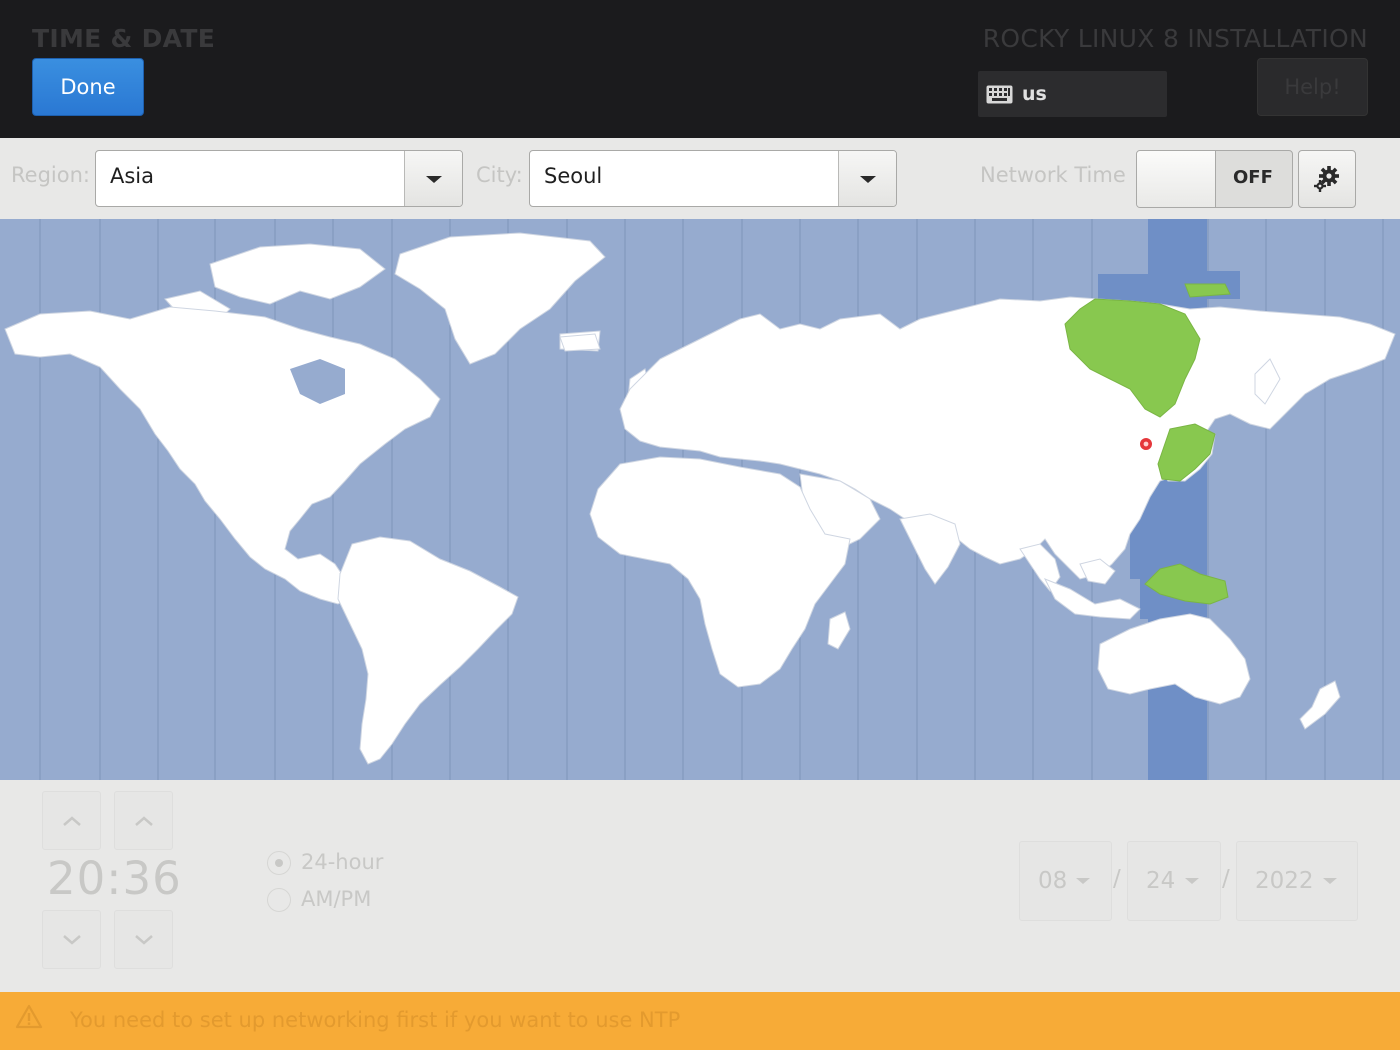  What do you see at coordinates (1072, 94) in the screenshot?
I see `keyboard-layout-indicator: us` at bounding box center [1072, 94].